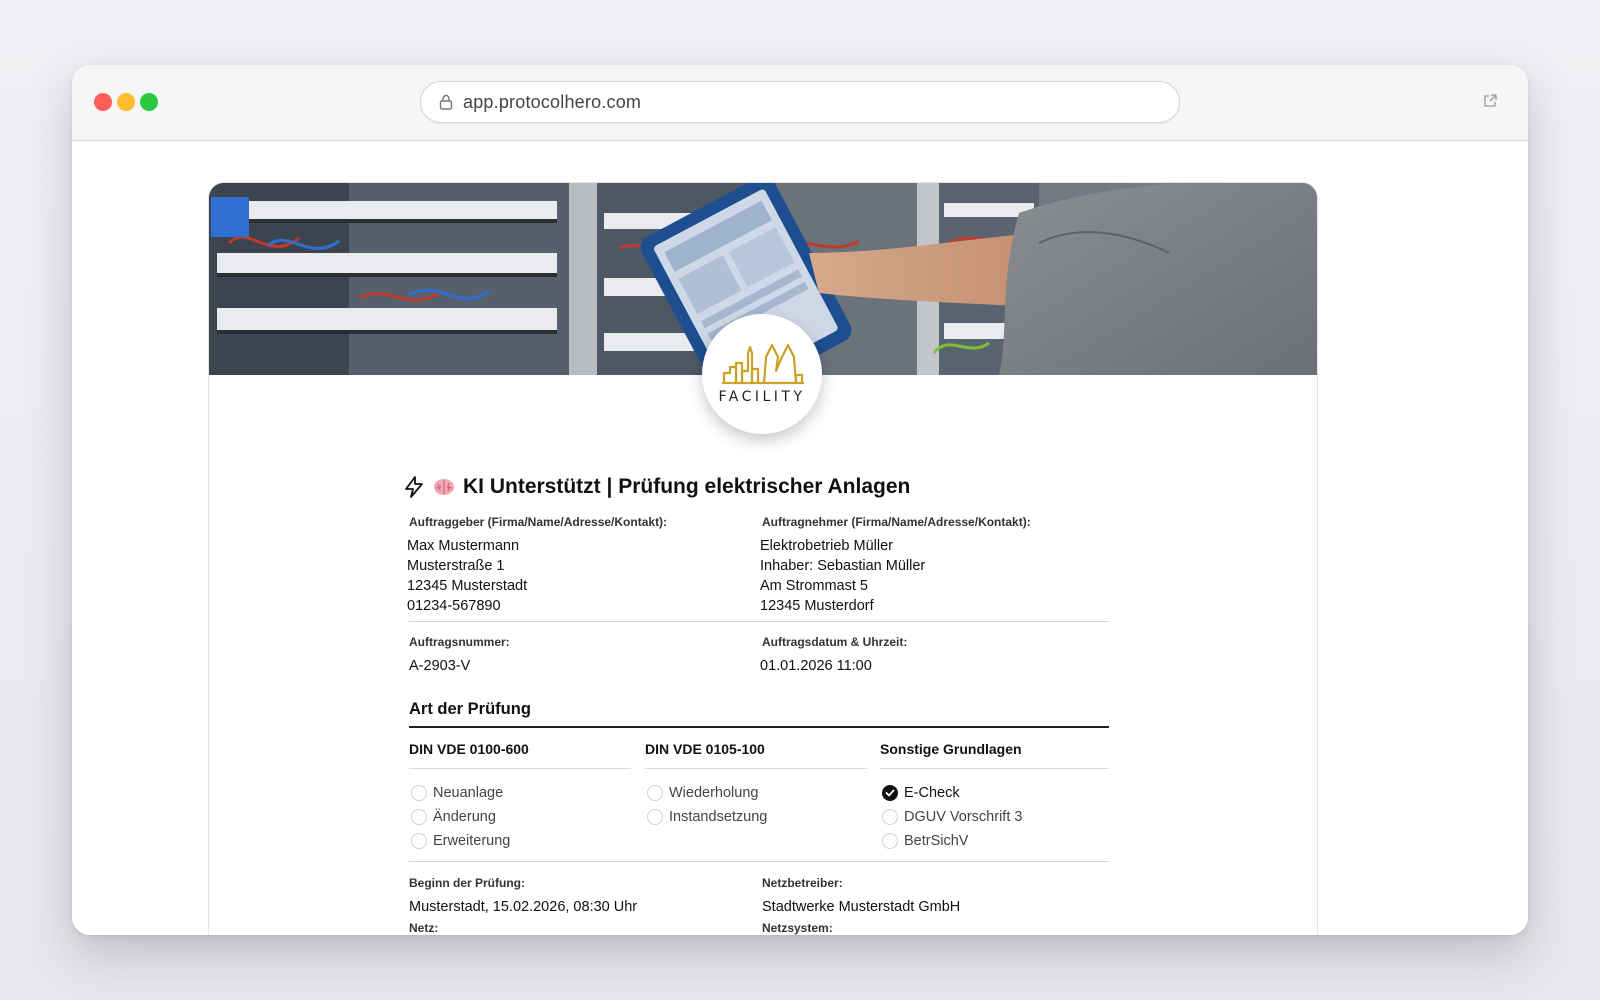 The height and width of the screenshot is (1000, 1600). I want to click on auftraggeber-line: 01234-567890, so click(454, 606).